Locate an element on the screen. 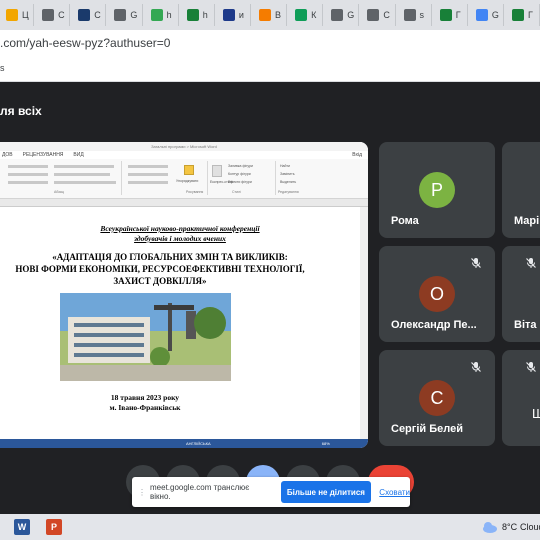  word-title-text: Загальні програми > Microsoft Word is located at coordinates (184, 146).